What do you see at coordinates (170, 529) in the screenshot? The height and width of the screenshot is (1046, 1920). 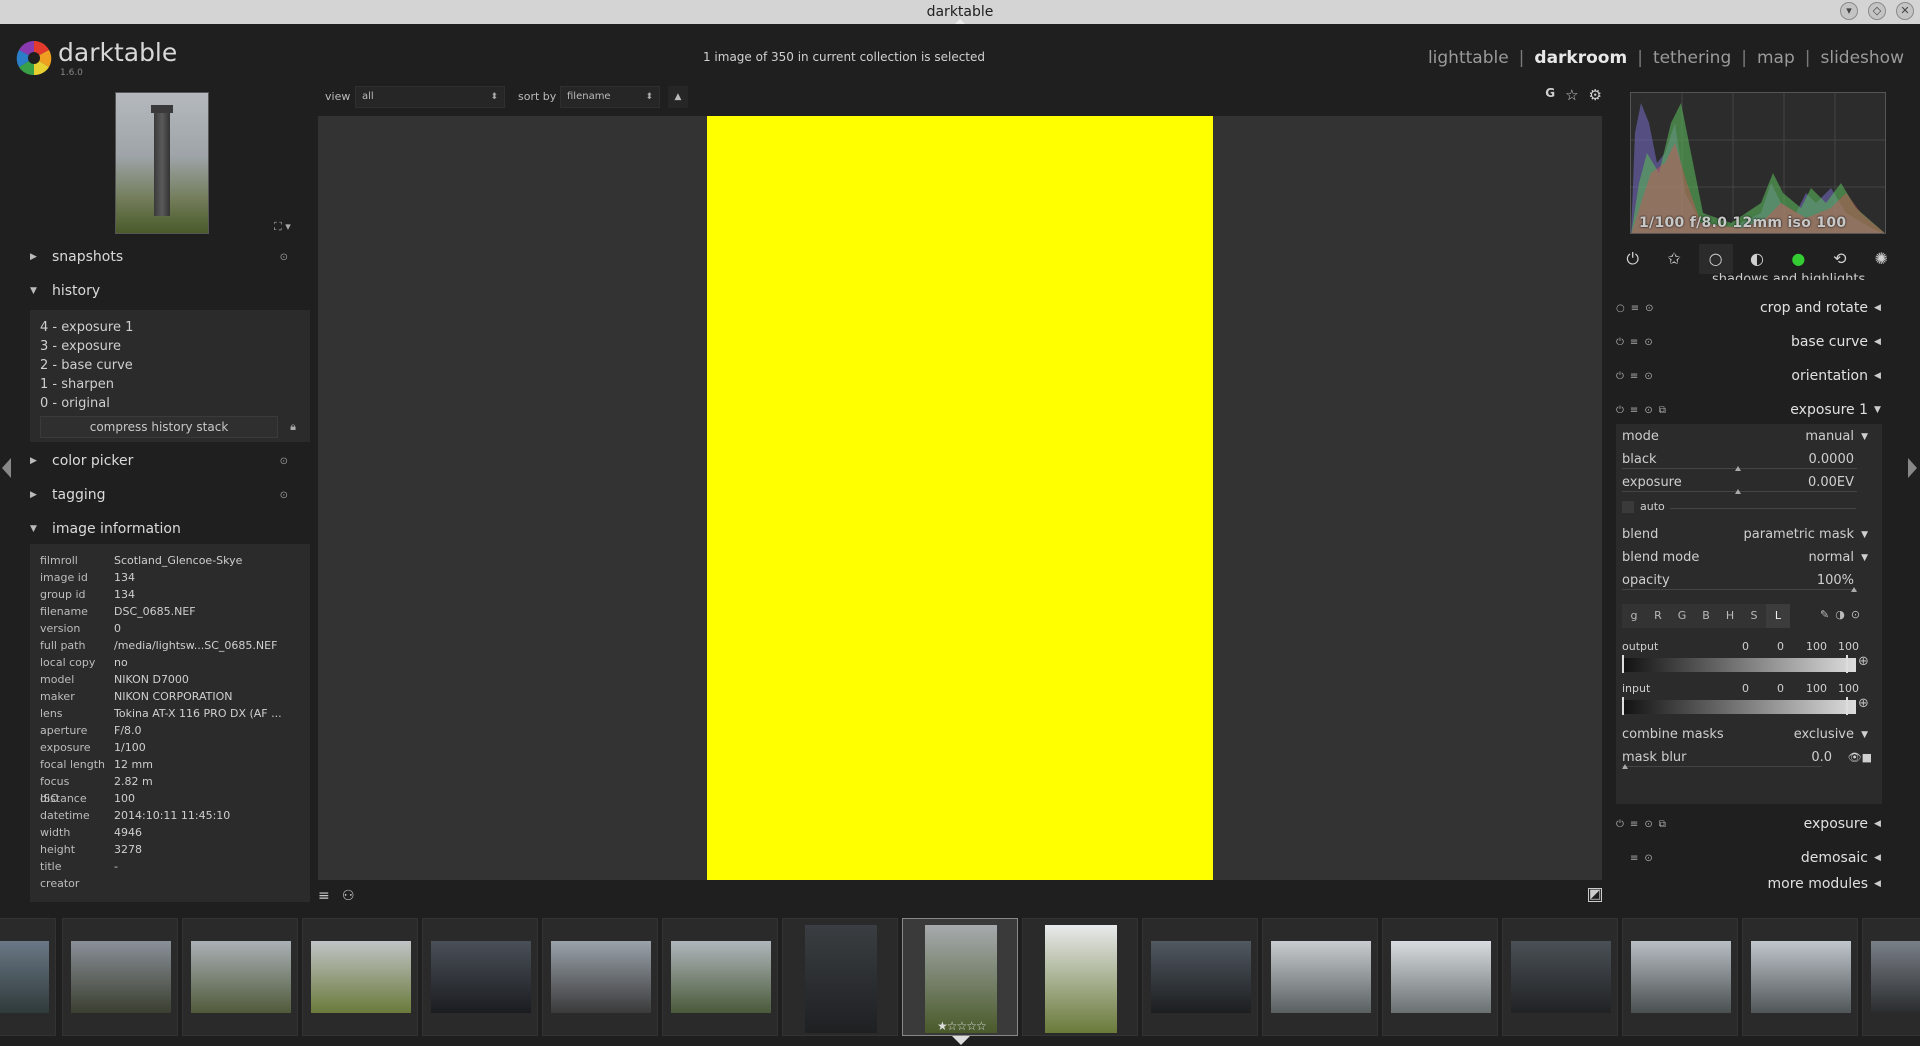 I see `image-information-section: ▼ image information` at bounding box center [170, 529].